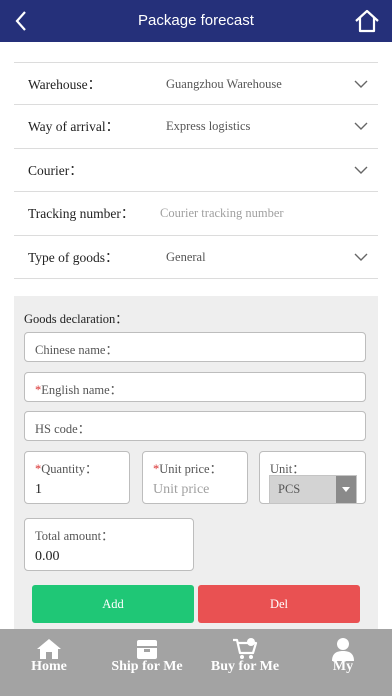 The image size is (392, 696). I want to click on tracking-number-field: Tracking number： Courier tracking number, so click(196, 214).